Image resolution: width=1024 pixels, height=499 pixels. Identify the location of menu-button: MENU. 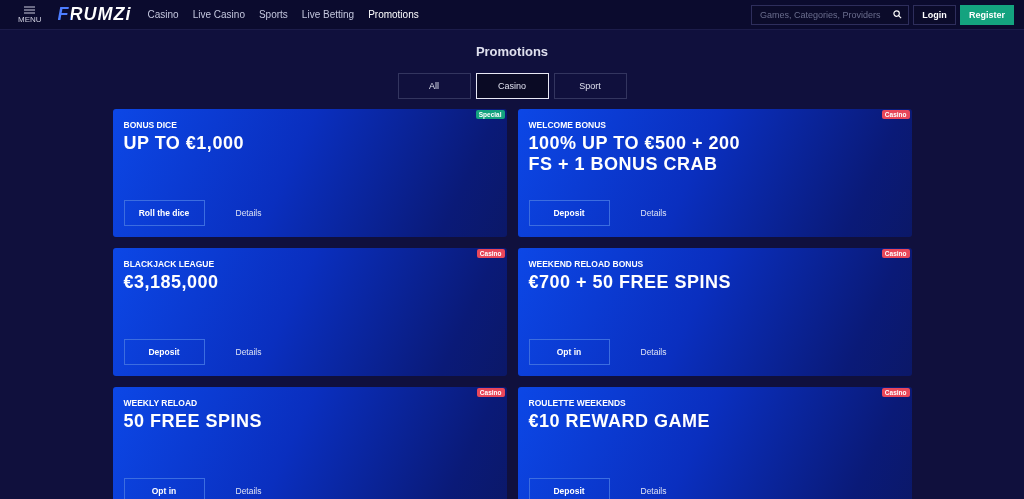
(30, 14).